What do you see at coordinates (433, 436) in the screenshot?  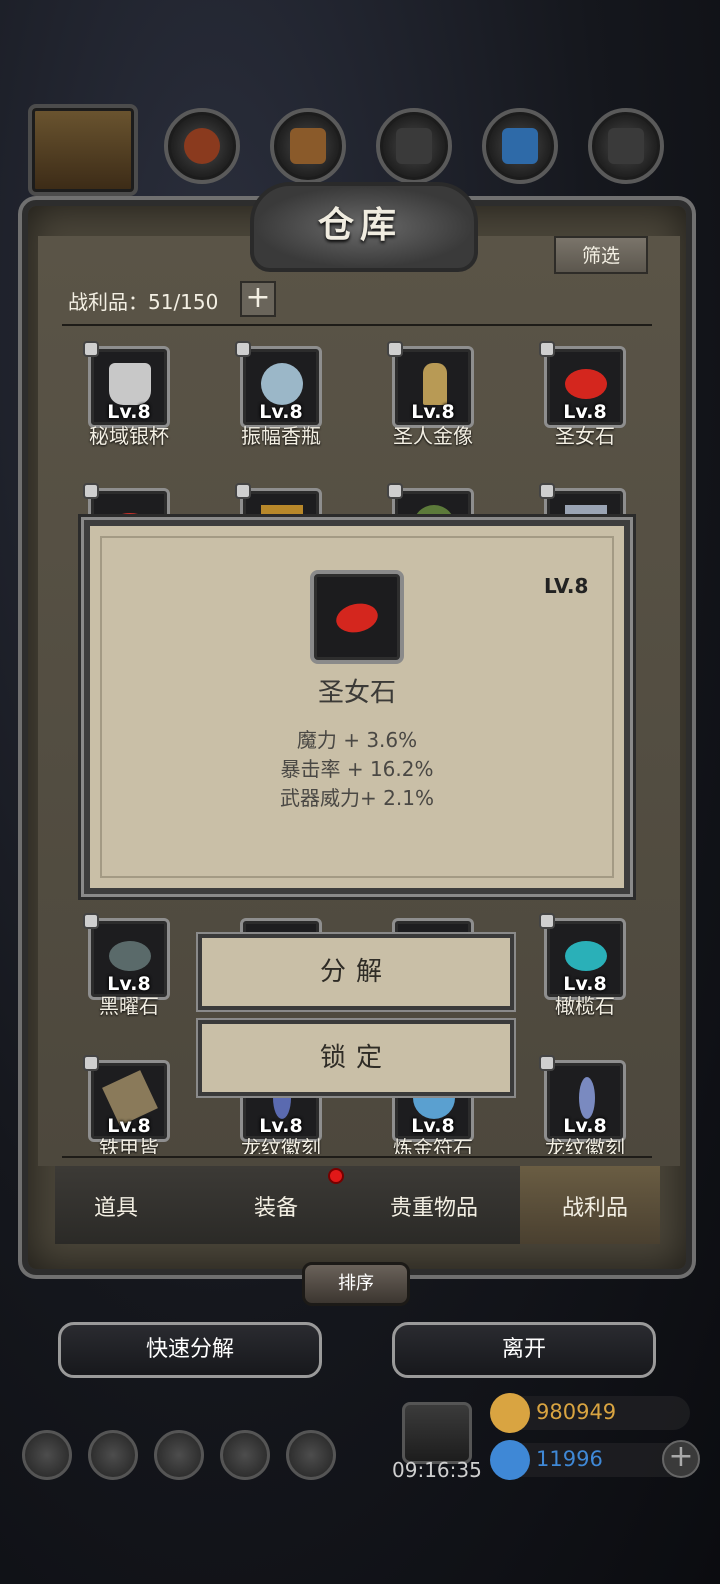 I see `item-name: 圣人金像` at bounding box center [433, 436].